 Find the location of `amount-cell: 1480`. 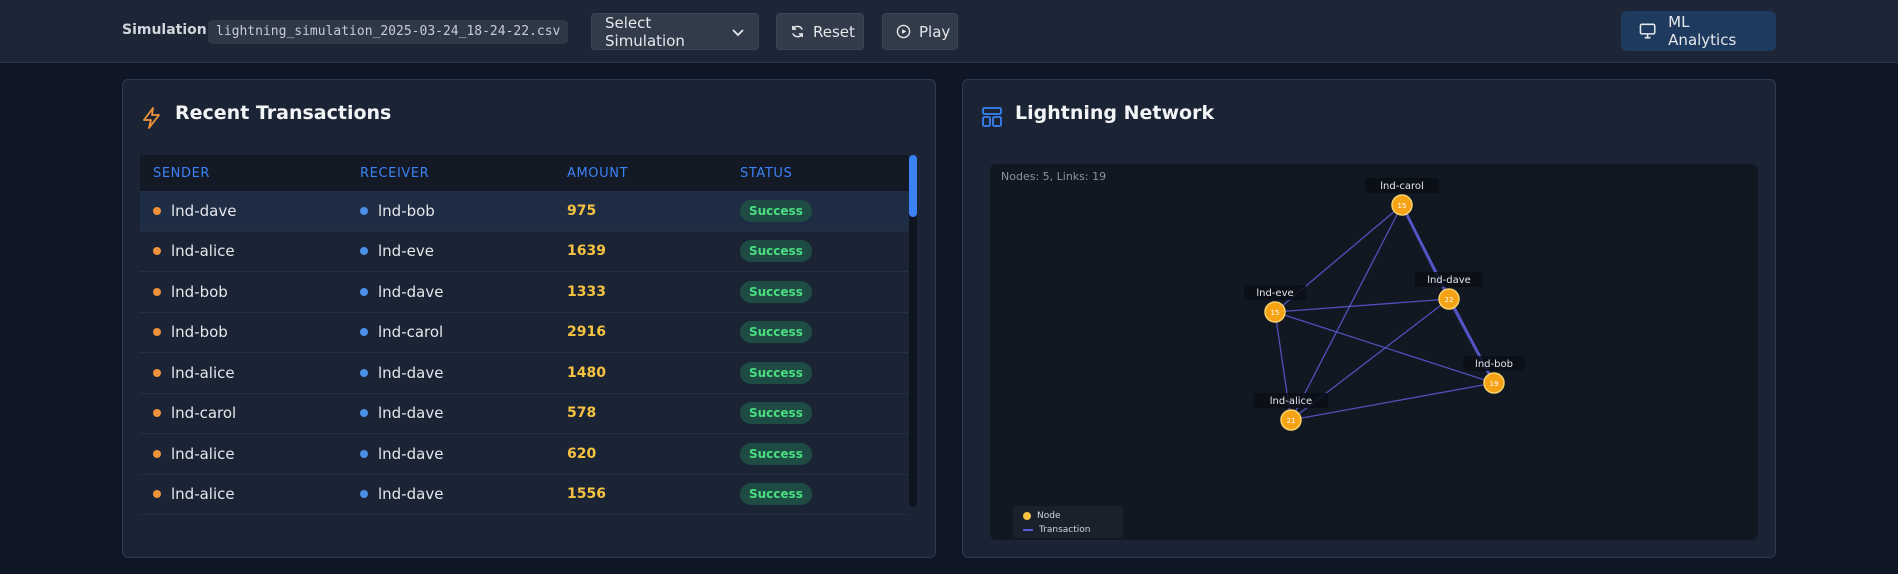

amount-cell: 1480 is located at coordinates (586, 372).